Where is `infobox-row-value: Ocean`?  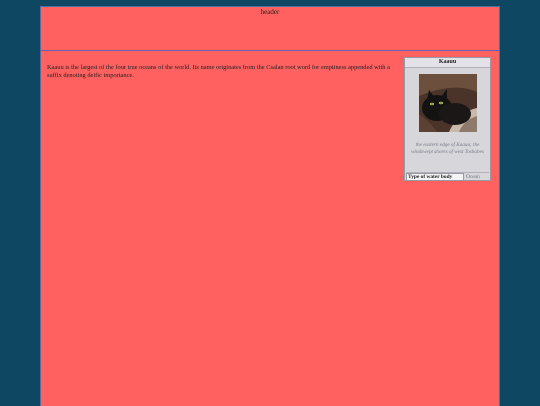
infobox-row-value: Ocean is located at coordinates (473, 177).